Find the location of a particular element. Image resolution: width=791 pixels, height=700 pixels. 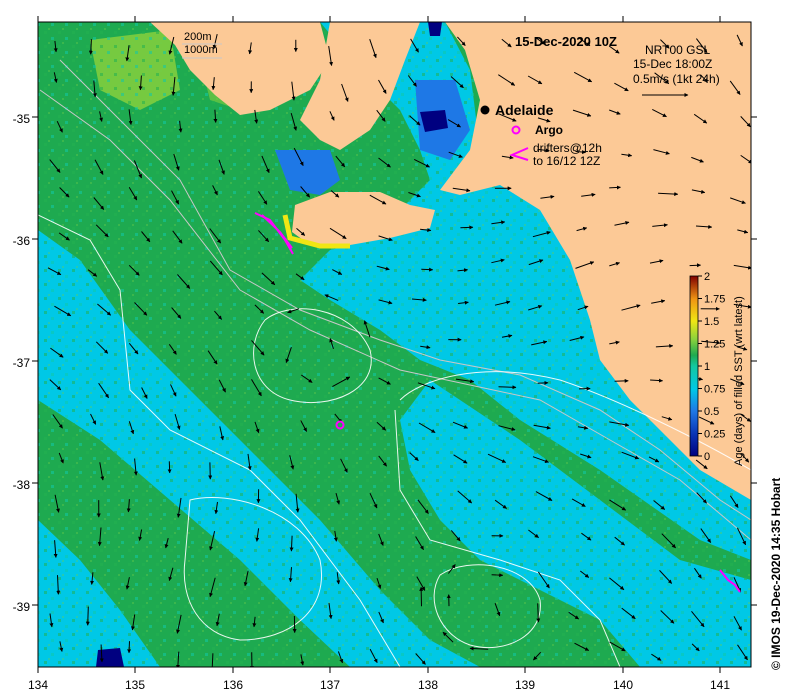

colorbar-gradient is located at coordinates (694, 366).